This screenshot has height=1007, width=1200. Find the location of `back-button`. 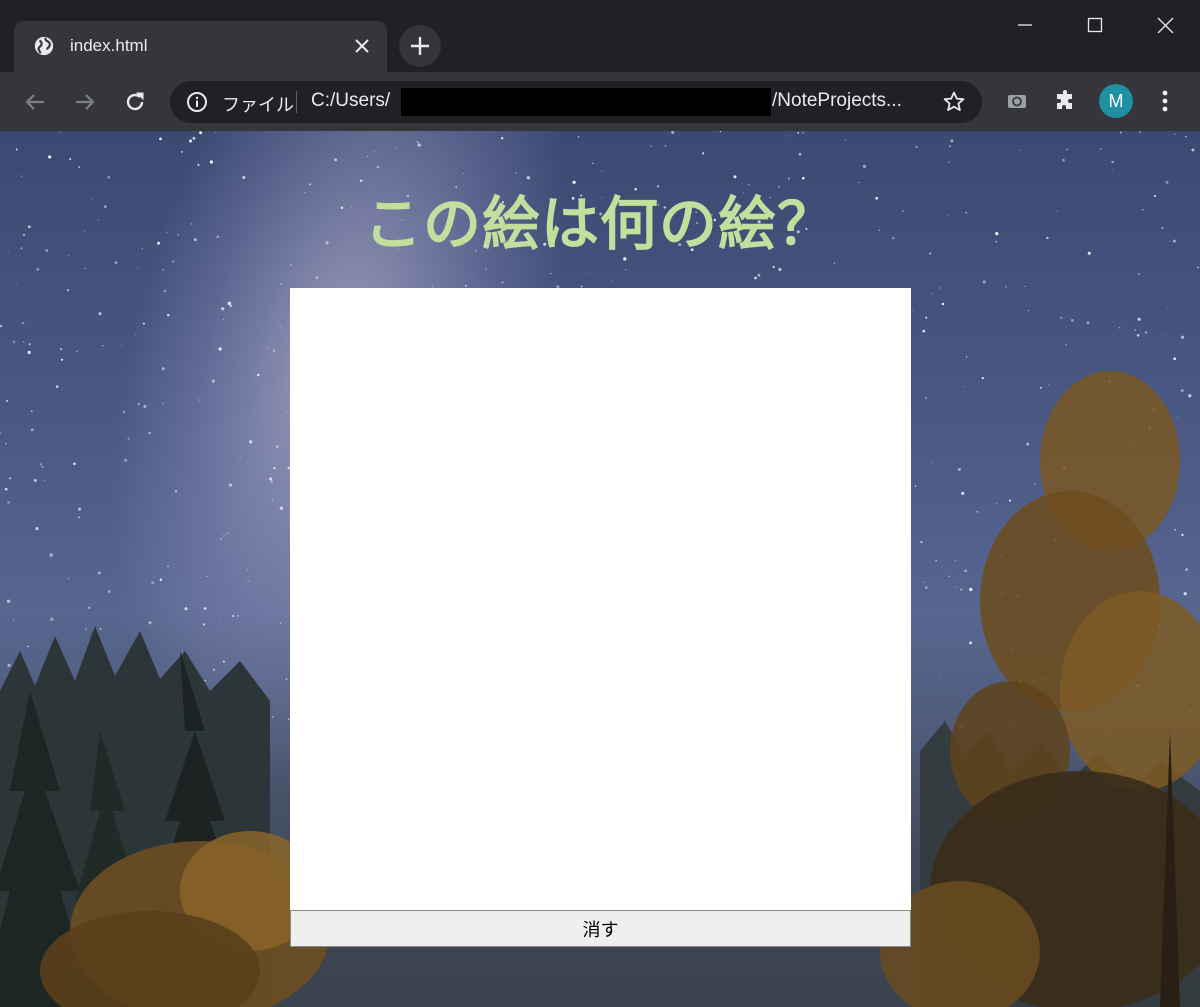

back-button is located at coordinates (35, 102).